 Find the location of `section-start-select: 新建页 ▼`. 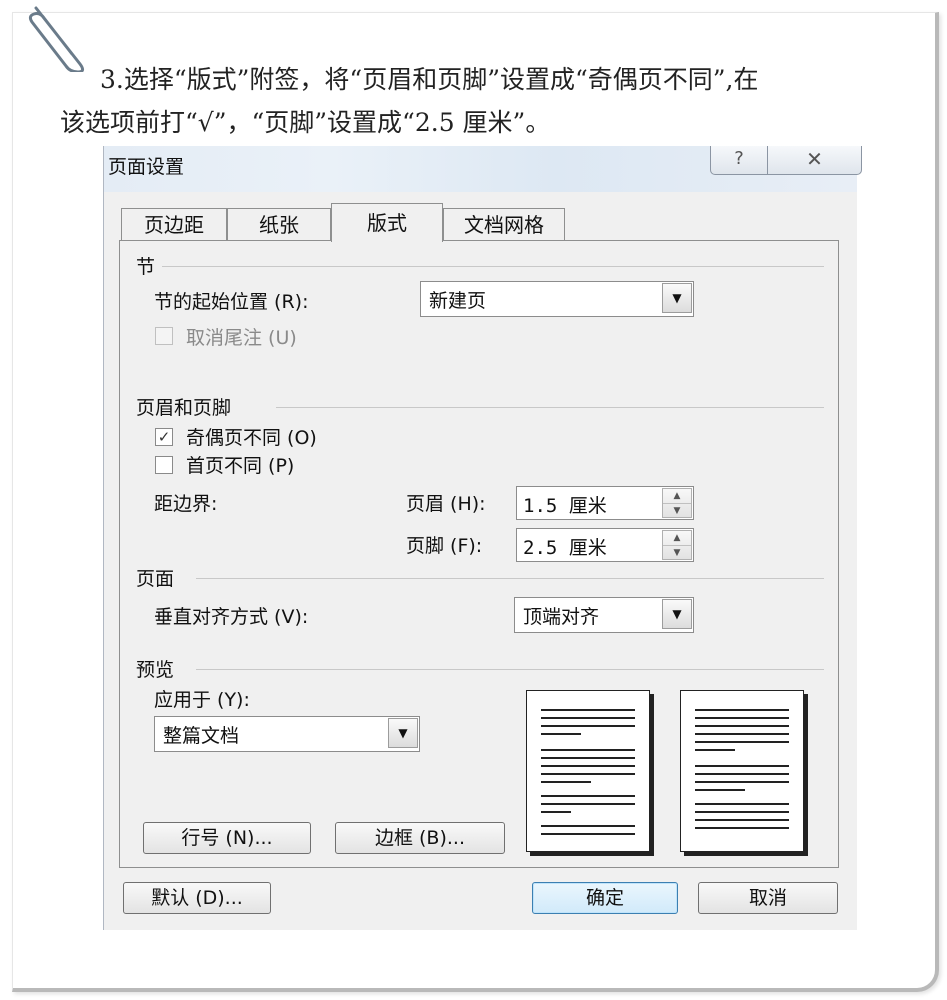

section-start-select: 新建页 ▼ is located at coordinates (557, 299).